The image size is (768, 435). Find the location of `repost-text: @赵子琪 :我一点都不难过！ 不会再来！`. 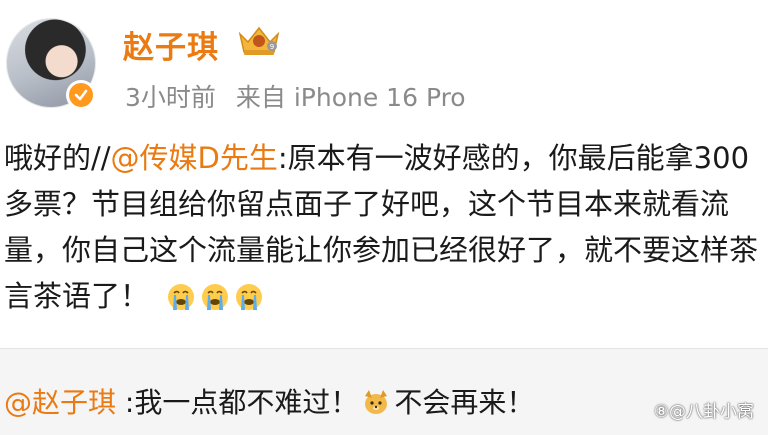

repost-text: @赵子琪 :我一点都不难过！ 不会再来！ is located at coordinates (269, 401).